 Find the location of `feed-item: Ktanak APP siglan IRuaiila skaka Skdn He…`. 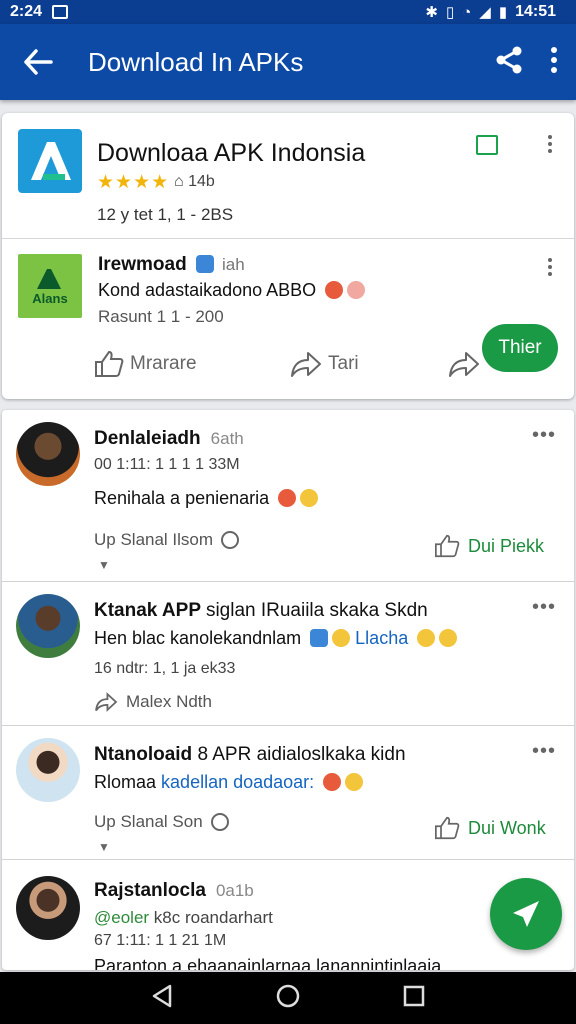

feed-item: Ktanak APP siglan IRuaiila skaka Skdn He… is located at coordinates (288, 654).